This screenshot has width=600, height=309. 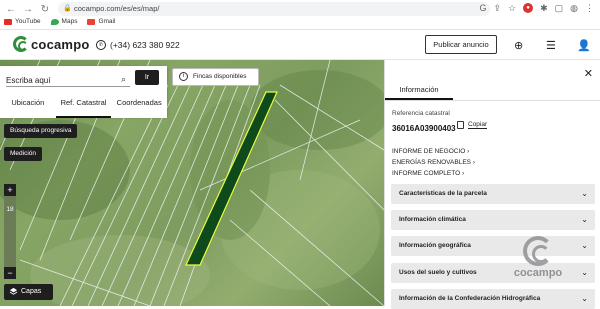 I want to click on tab-ref-catastral: Ref. Catastral, so click(x=83, y=106).